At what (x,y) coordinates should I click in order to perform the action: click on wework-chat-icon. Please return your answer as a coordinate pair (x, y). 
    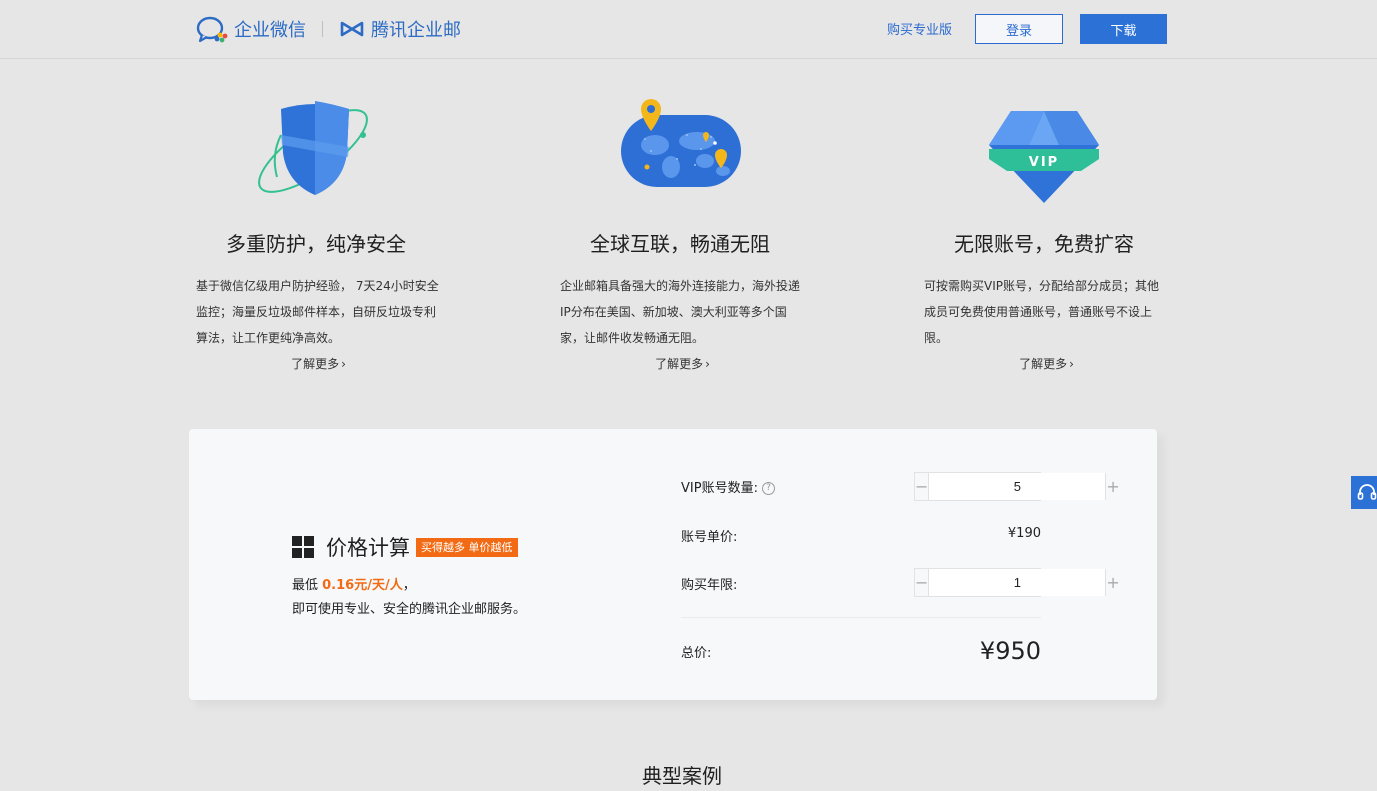
    Looking at the image, I should click on (212, 29).